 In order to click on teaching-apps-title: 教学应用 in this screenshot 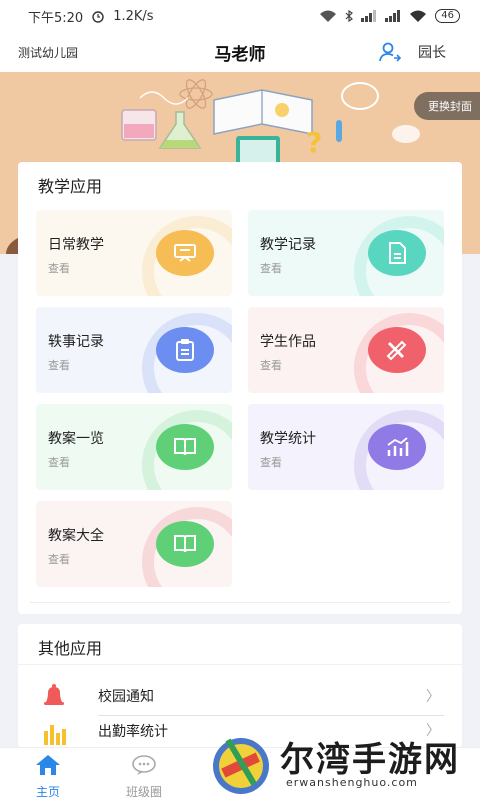, I will do `click(70, 186)`.